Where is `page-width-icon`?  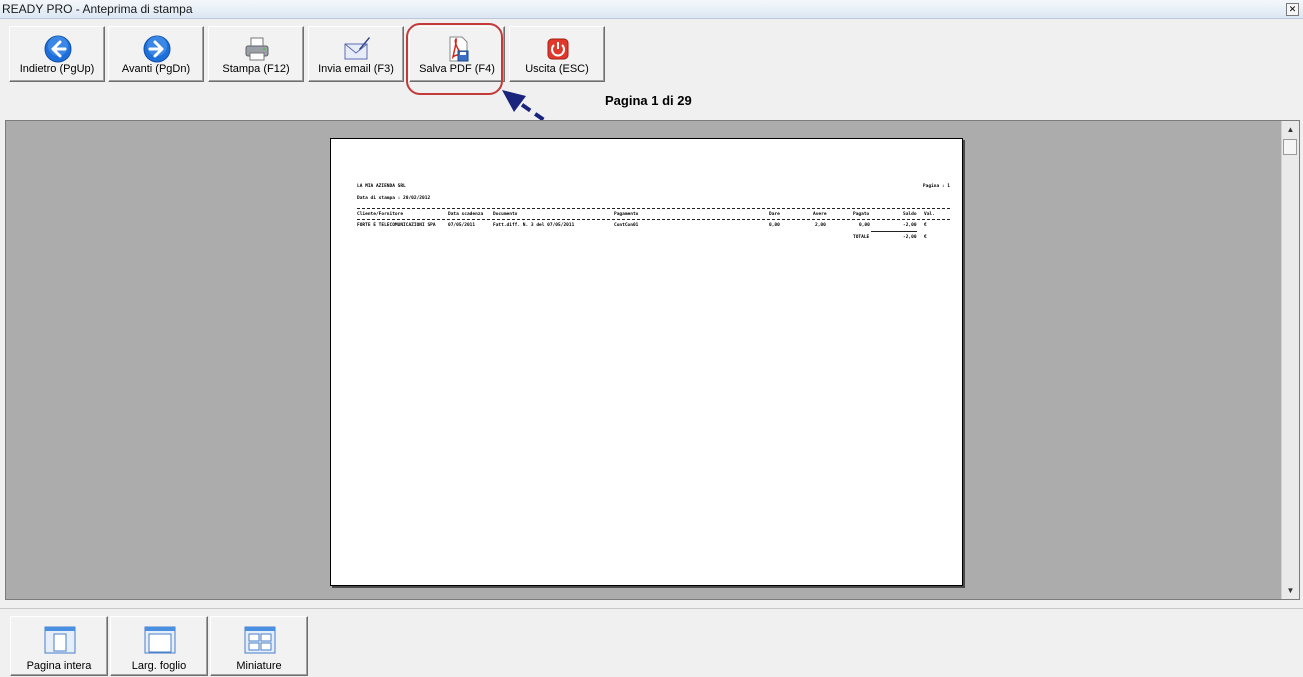
page-width-icon is located at coordinates (160, 640).